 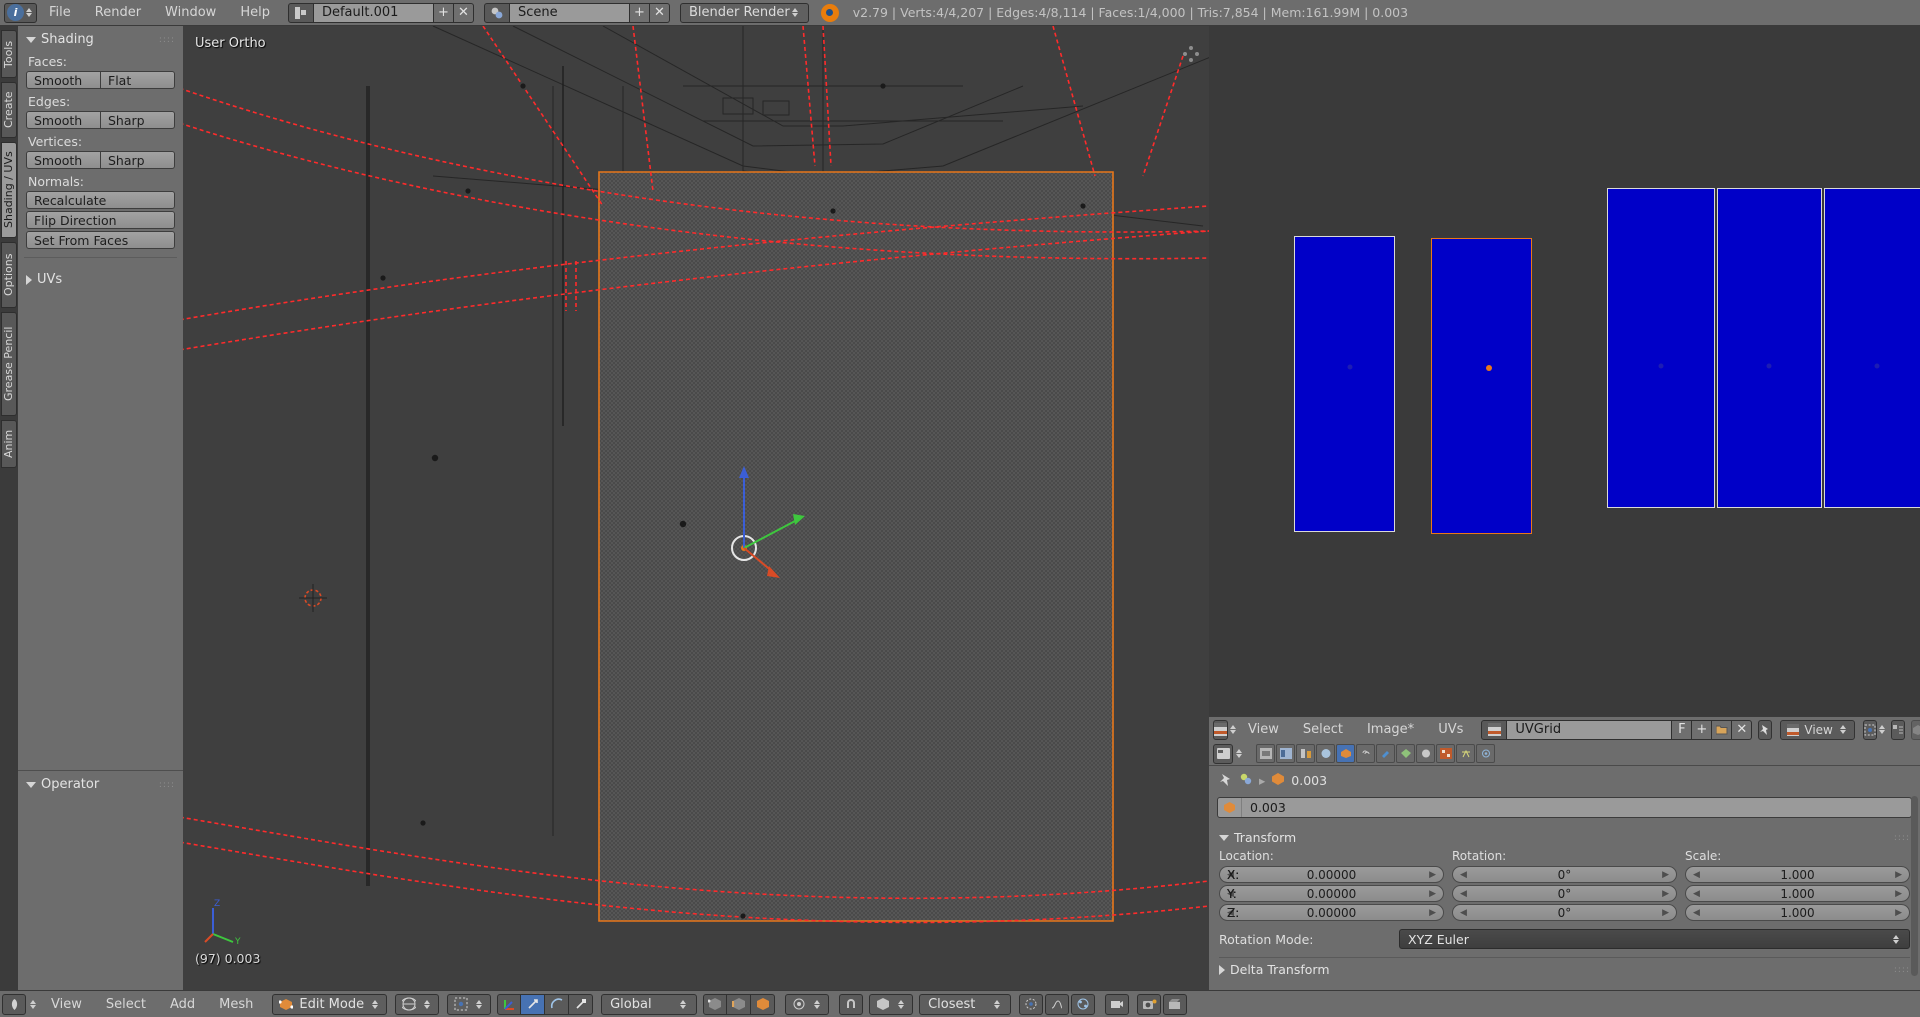 What do you see at coordinates (1031, 1004) in the screenshot?
I see `proportional-edit-icon` at bounding box center [1031, 1004].